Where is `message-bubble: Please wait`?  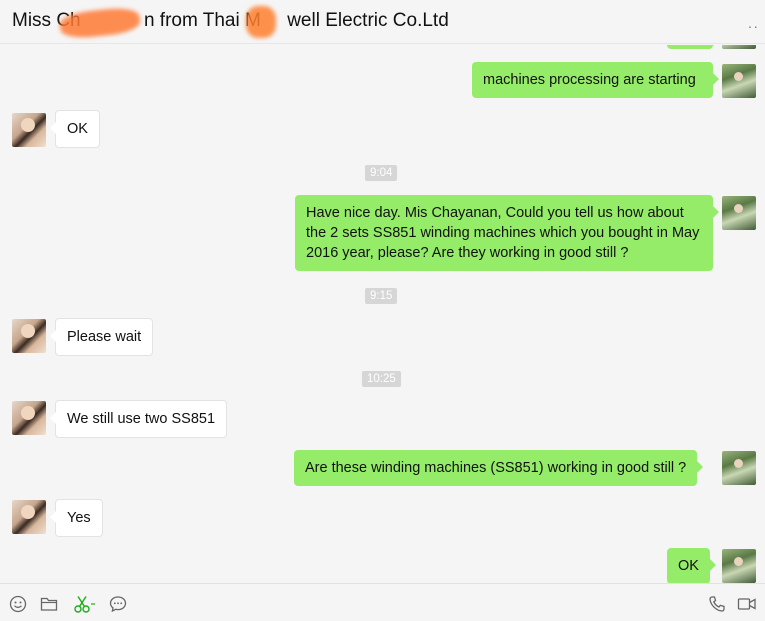
message-bubble: Please wait is located at coordinates (101, 337).